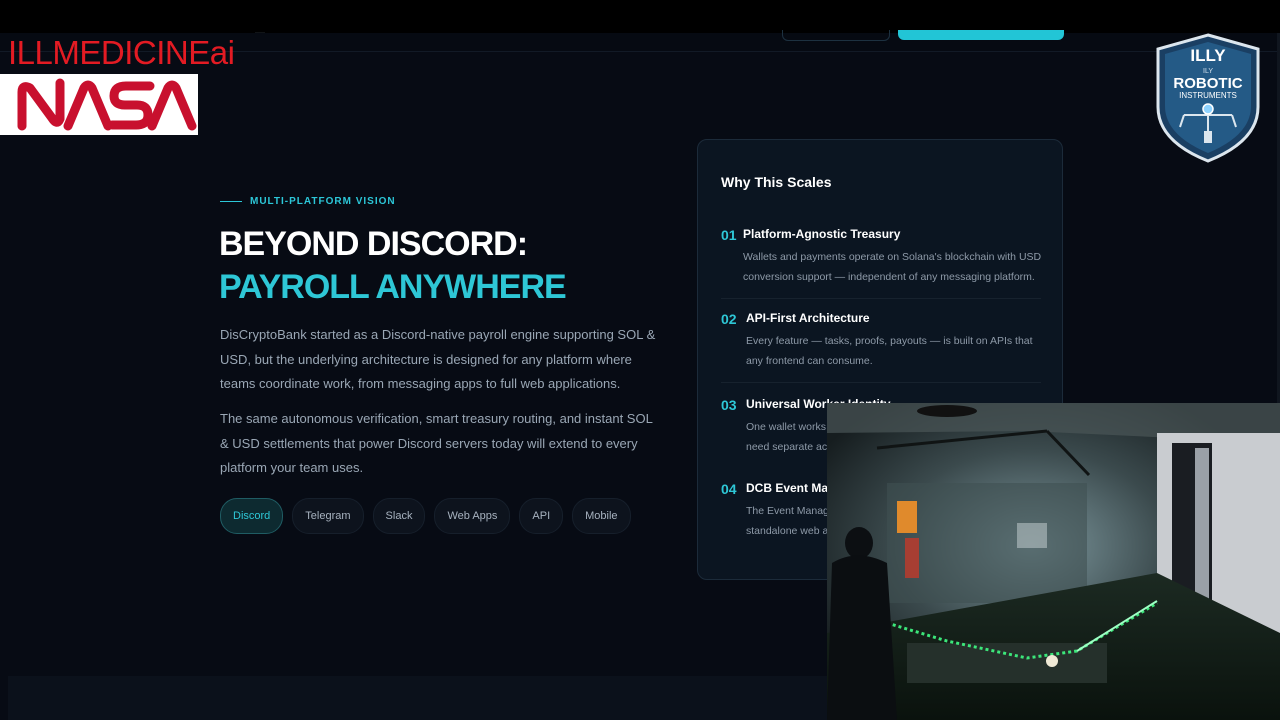 The width and height of the screenshot is (1280, 720). What do you see at coordinates (640, 16) in the screenshot?
I see `top-black-strip` at bounding box center [640, 16].